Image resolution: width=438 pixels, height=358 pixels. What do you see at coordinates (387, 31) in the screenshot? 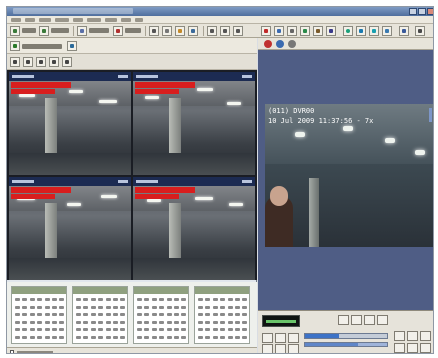
I see `window-icon` at bounding box center [387, 31].